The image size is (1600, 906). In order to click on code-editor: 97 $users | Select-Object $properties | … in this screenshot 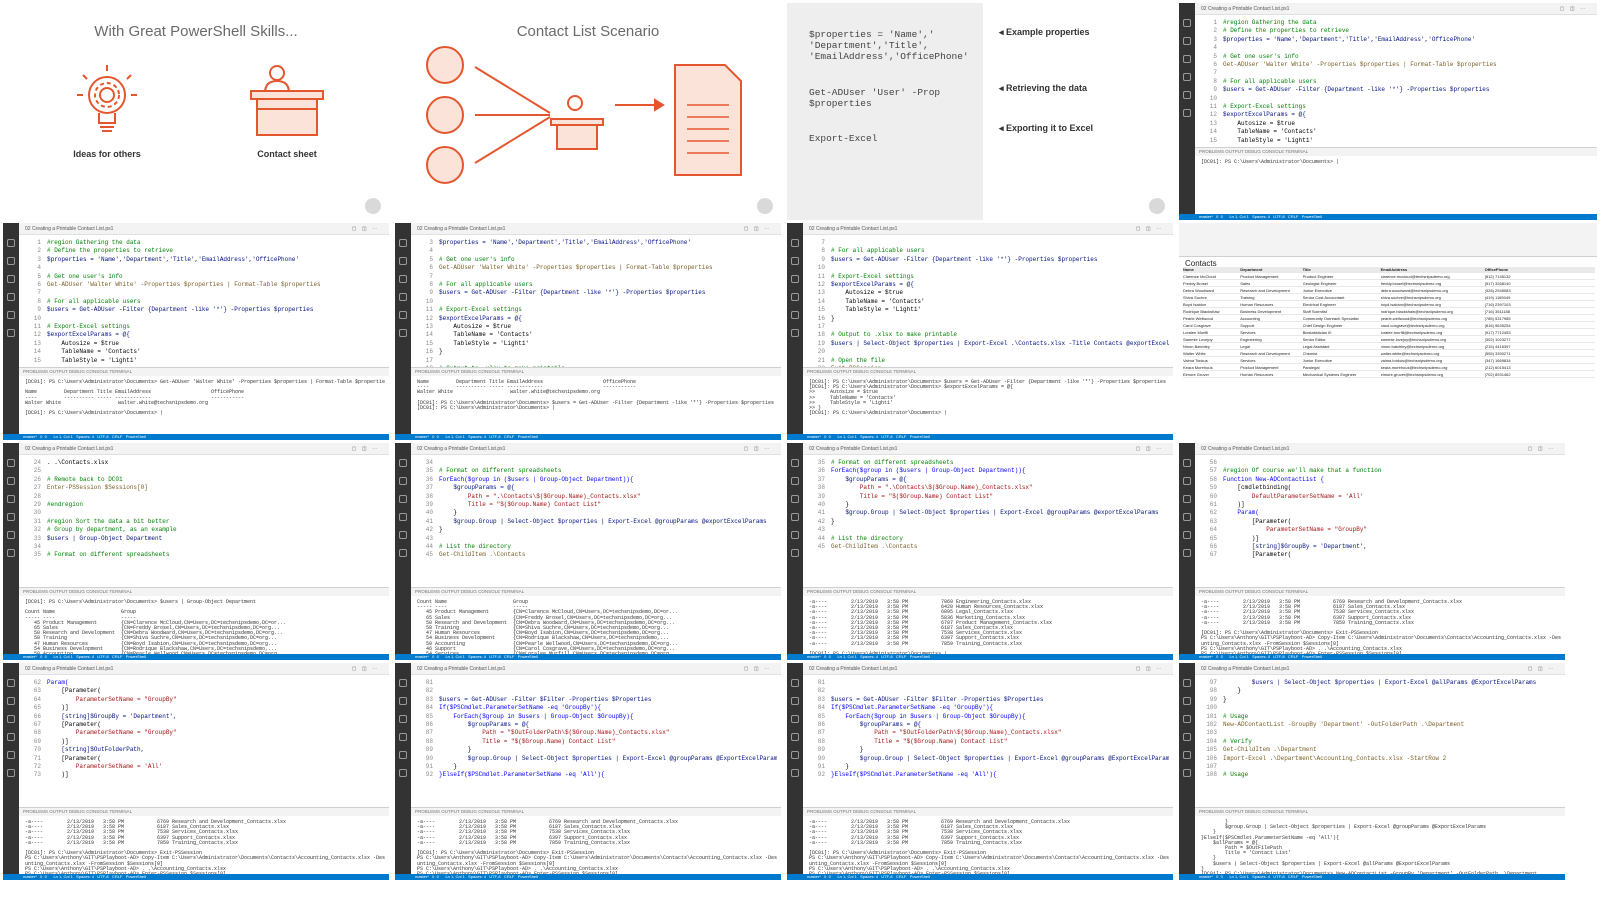, I will do `click(1380, 741)`.